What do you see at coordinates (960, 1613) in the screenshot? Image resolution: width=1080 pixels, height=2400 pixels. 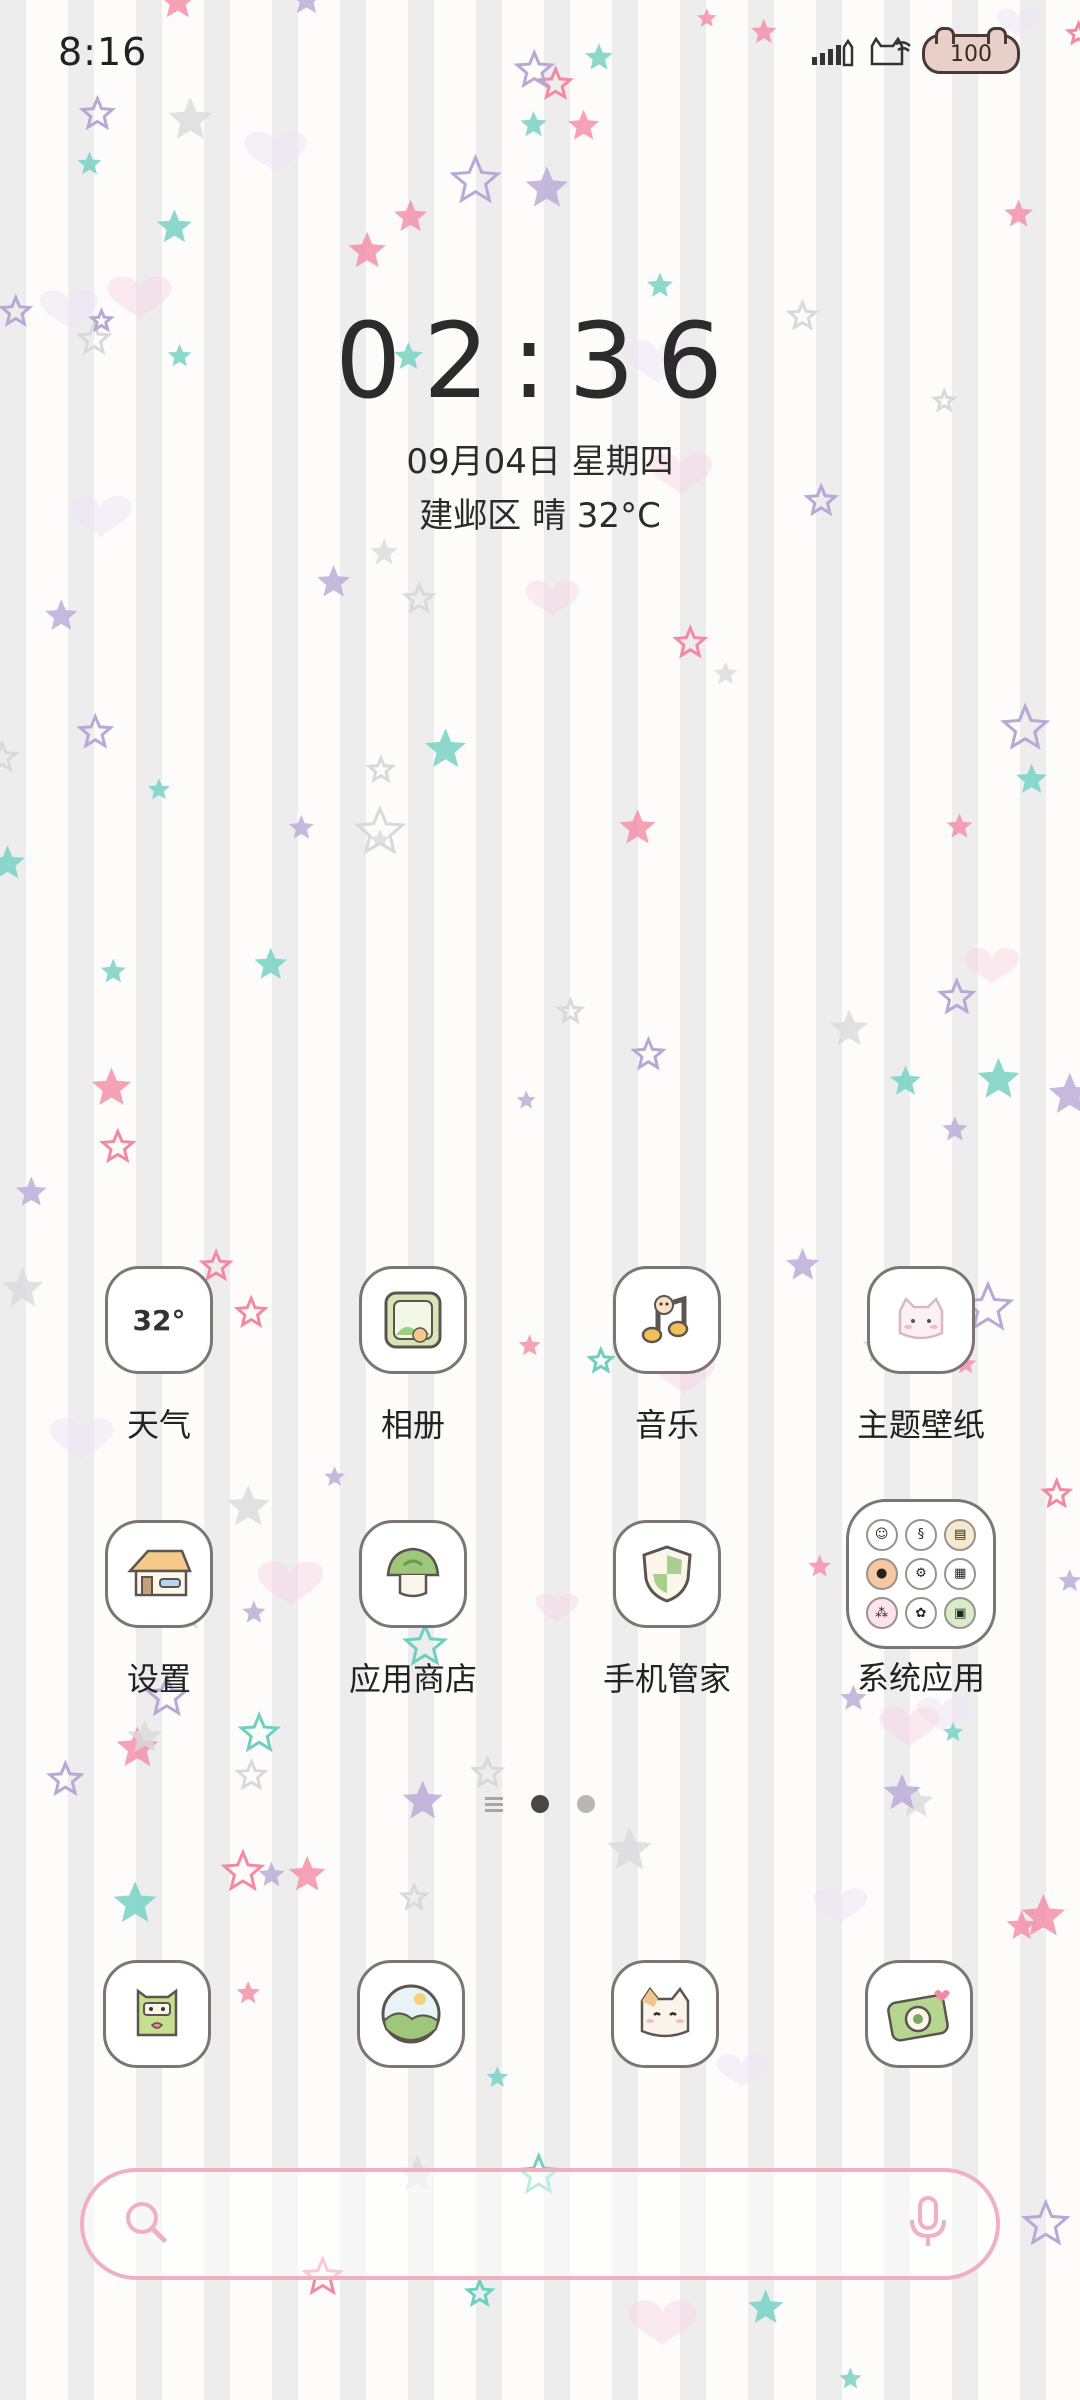 I see `folder-app-icon: ▣` at bounding box center [960, 1613].